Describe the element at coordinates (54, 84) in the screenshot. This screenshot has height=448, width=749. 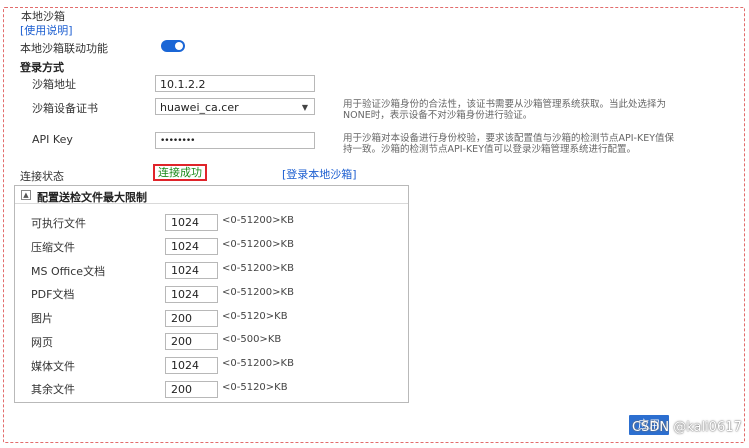
I see `address-label: 沙箱地址` at that location.